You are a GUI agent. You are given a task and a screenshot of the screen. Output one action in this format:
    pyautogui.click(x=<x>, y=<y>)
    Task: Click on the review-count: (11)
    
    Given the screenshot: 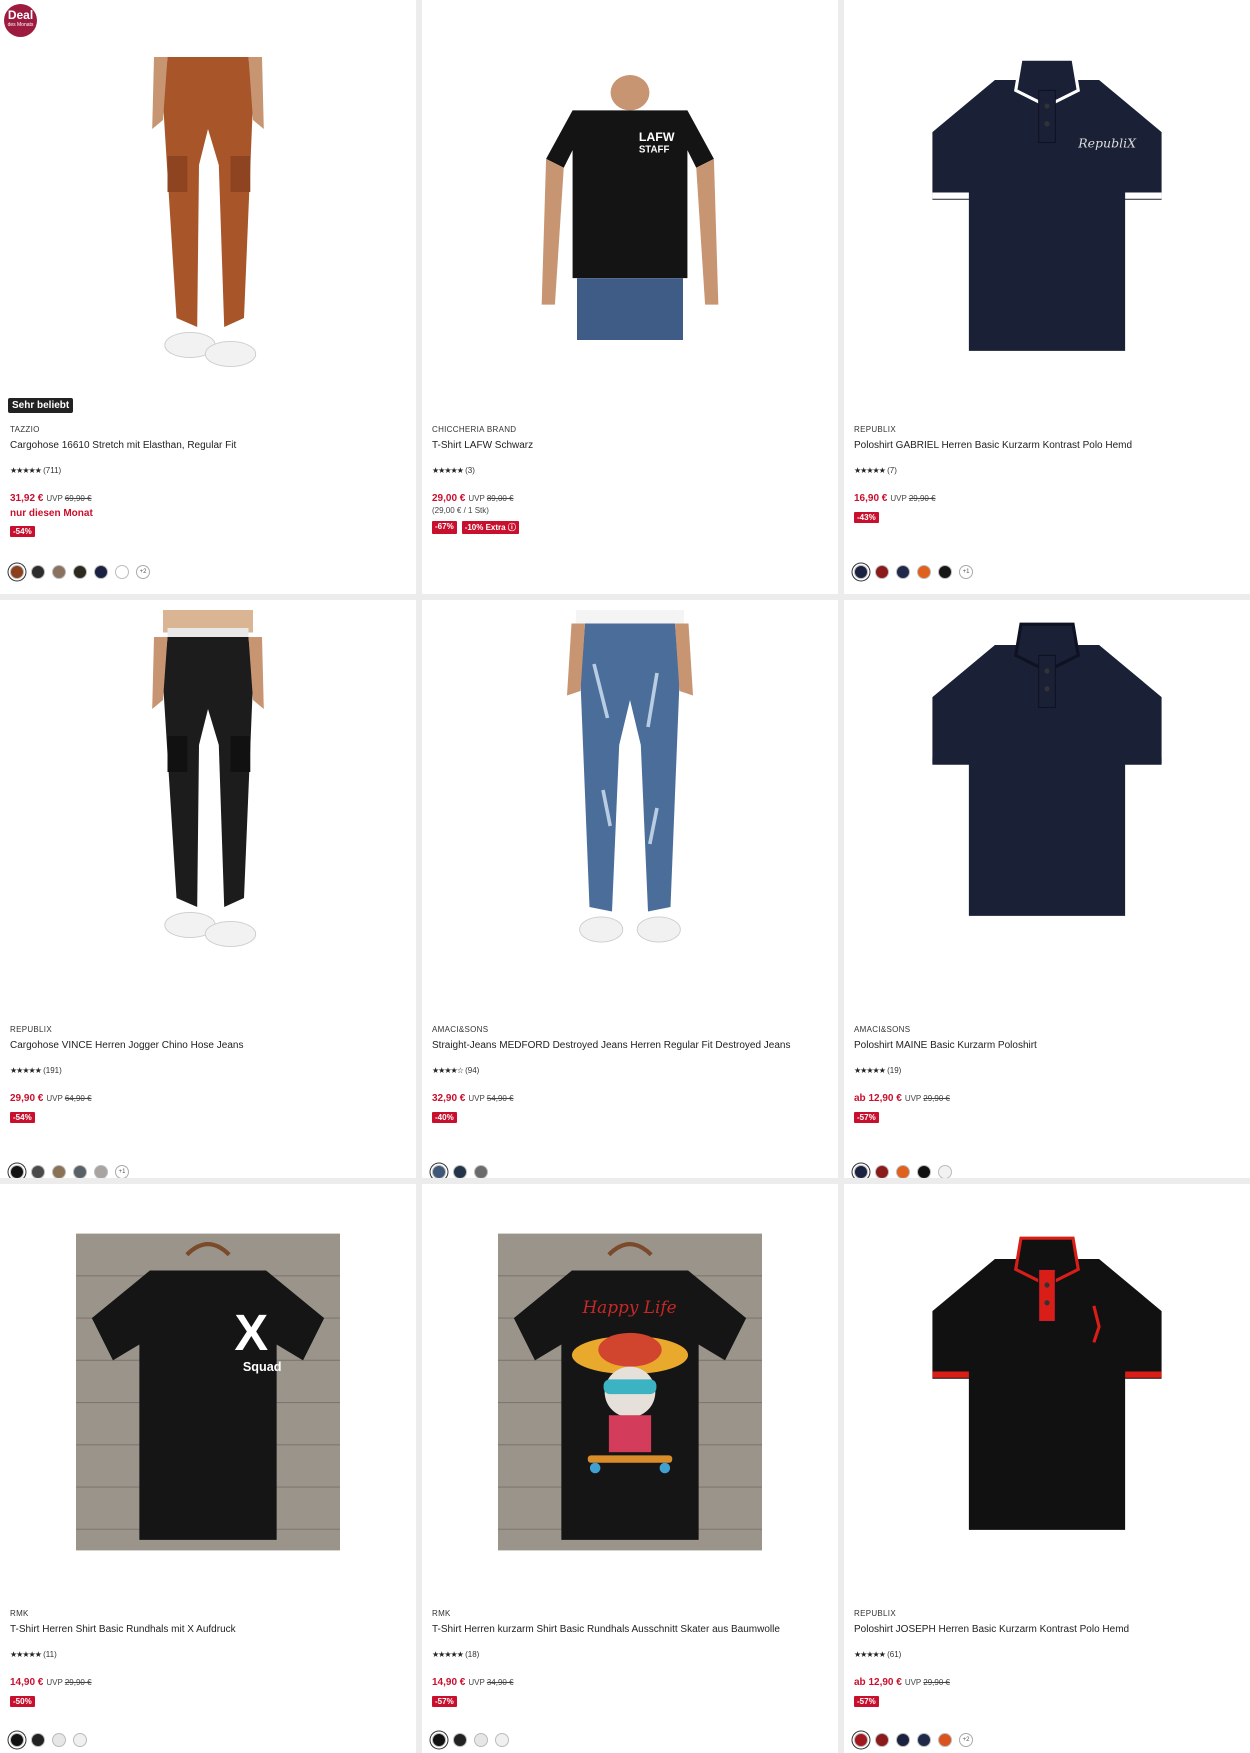 What is the action you would take?
    pyautogui.click(x=50, y=1654)
    